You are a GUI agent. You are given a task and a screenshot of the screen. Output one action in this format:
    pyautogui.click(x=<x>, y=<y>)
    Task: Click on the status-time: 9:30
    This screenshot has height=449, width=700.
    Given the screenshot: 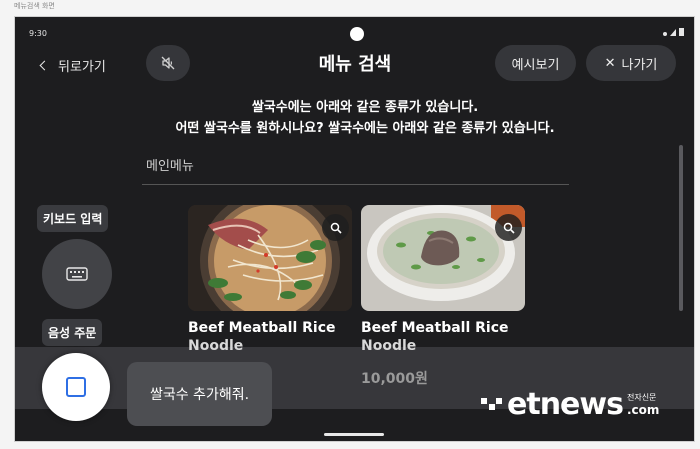 What is the action you would take?
    pyautogui.click(x=38, y=33)
    